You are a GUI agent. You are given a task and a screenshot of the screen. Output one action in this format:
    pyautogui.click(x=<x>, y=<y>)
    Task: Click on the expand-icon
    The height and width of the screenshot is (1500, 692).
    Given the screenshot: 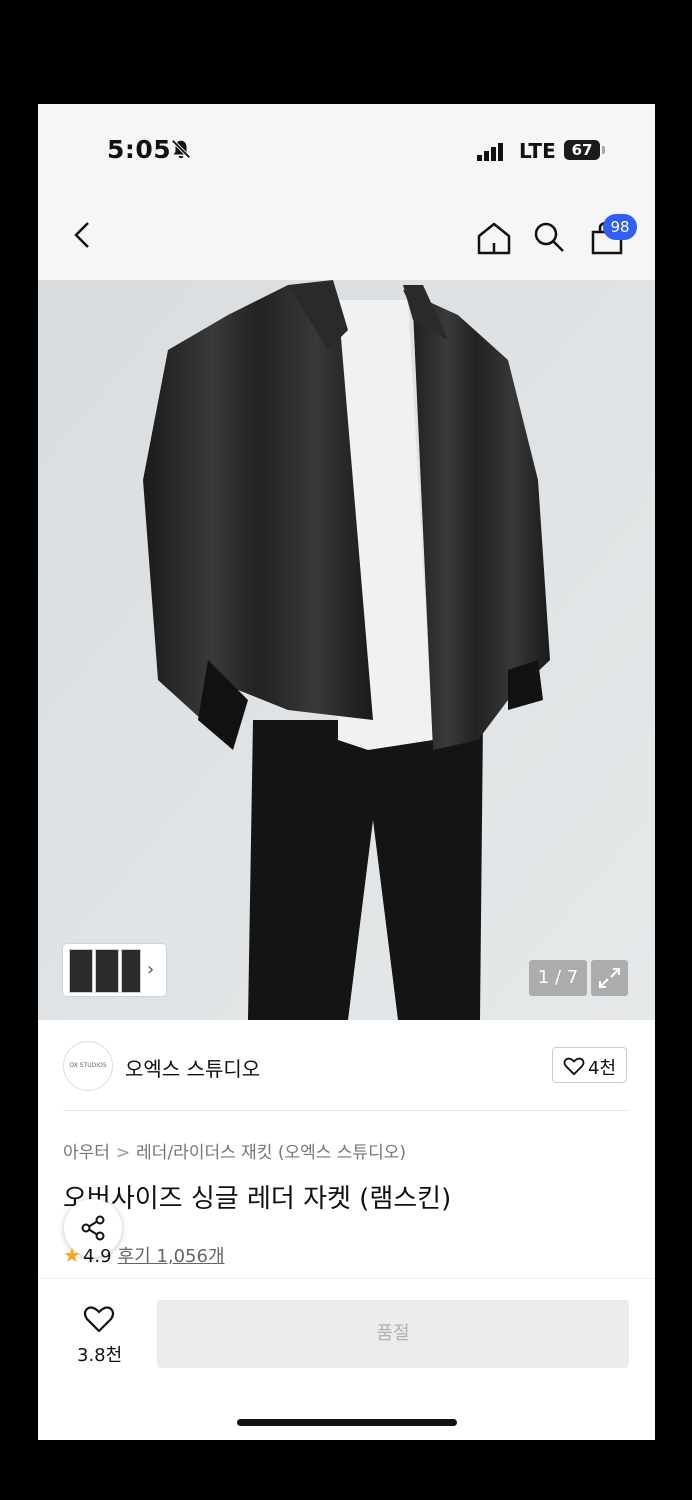 What is the action you would take?
    pyautogui.click(x=609, y=978)
    